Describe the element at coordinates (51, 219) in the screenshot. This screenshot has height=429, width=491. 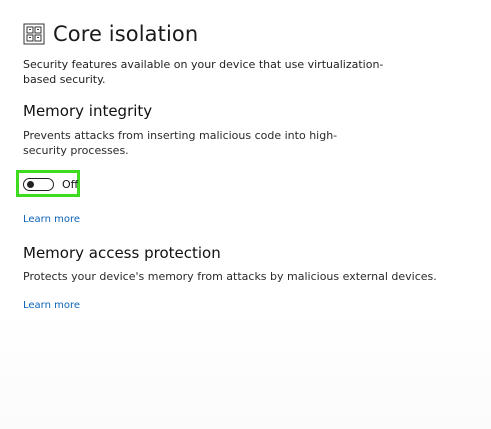
I see `memory-integrity-learn-more-link: Learn more` at that location.